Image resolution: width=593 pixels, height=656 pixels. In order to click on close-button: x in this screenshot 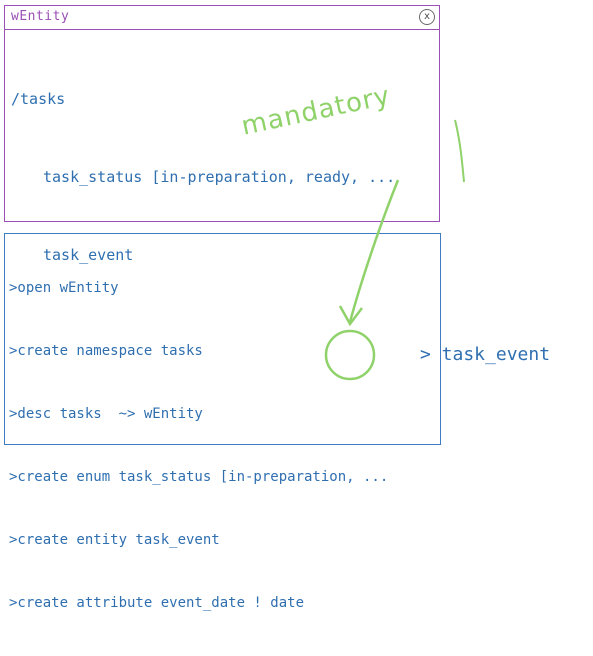, I will do `click(427, 17)`.